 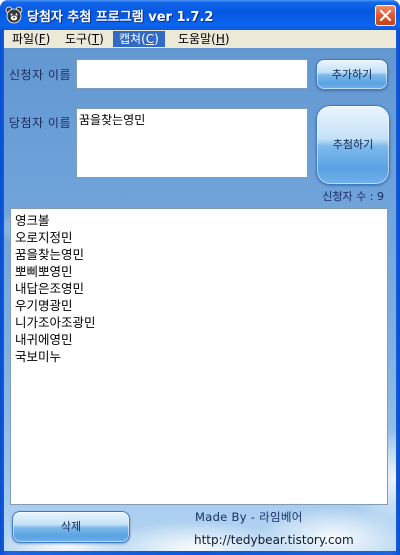 What do you see at coordinates (25, 39) in the screenshot?
I see `menu-file-label: 파일(` at bounding box center [25, 39].